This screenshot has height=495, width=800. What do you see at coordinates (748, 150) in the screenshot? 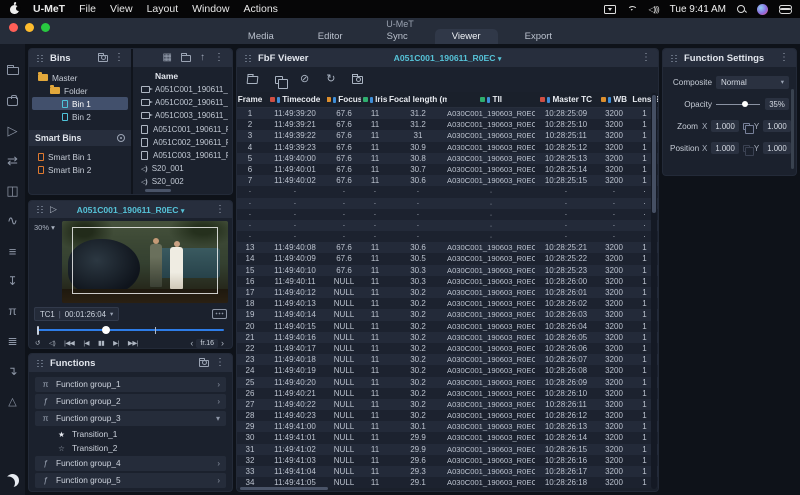
I see `link-xy-icon` at bounding box center [748, 150].